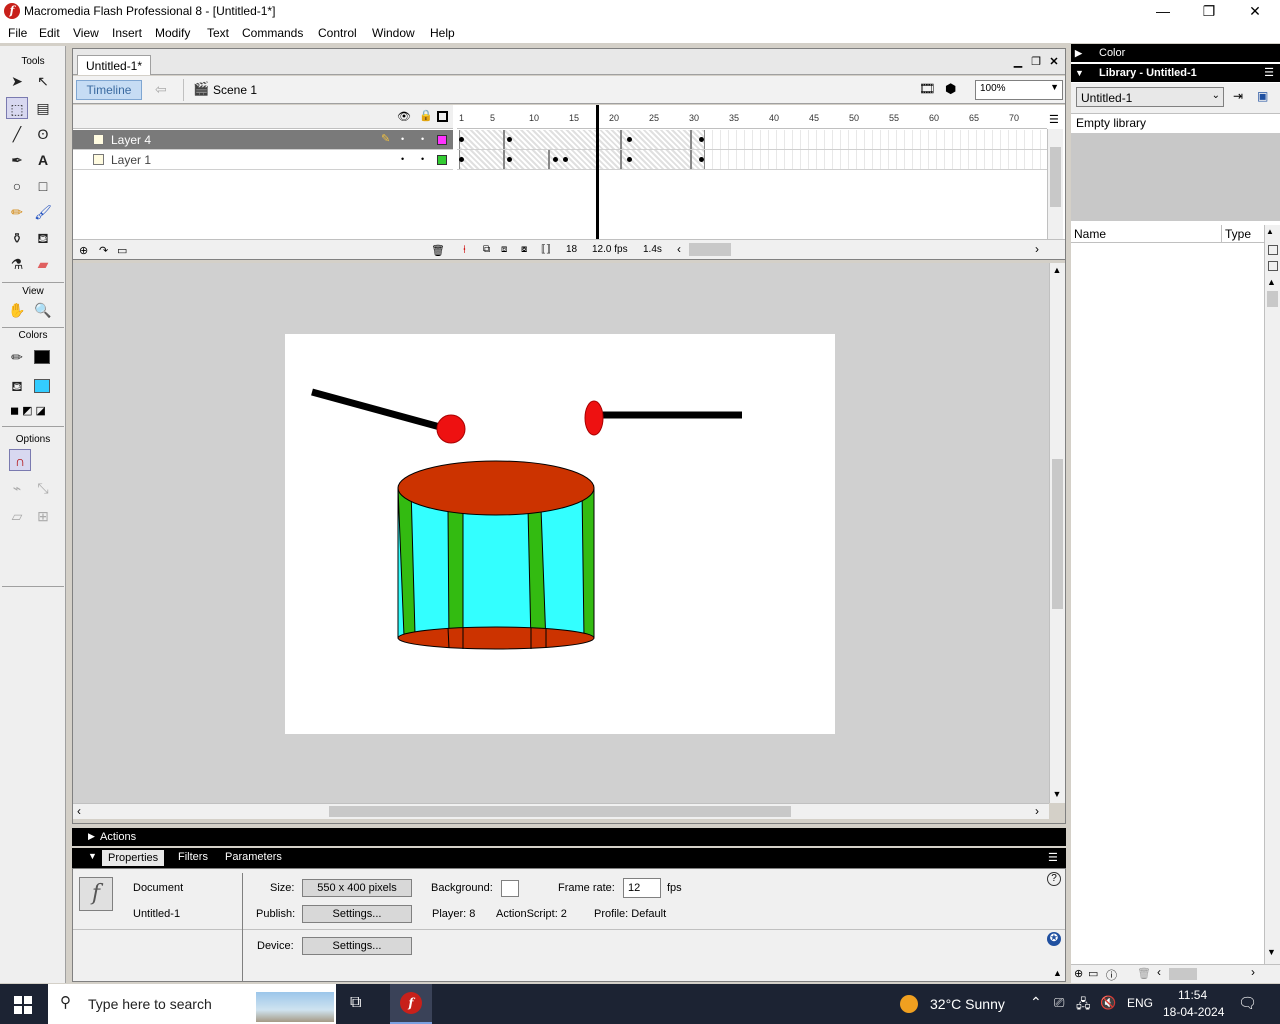 The width and height of the screenshot is (1280, 1024). What do you see at coordinates (17, 134) in the screenshot?
I see `line-tool-icon: ╱` at bounding box center [17, 134].